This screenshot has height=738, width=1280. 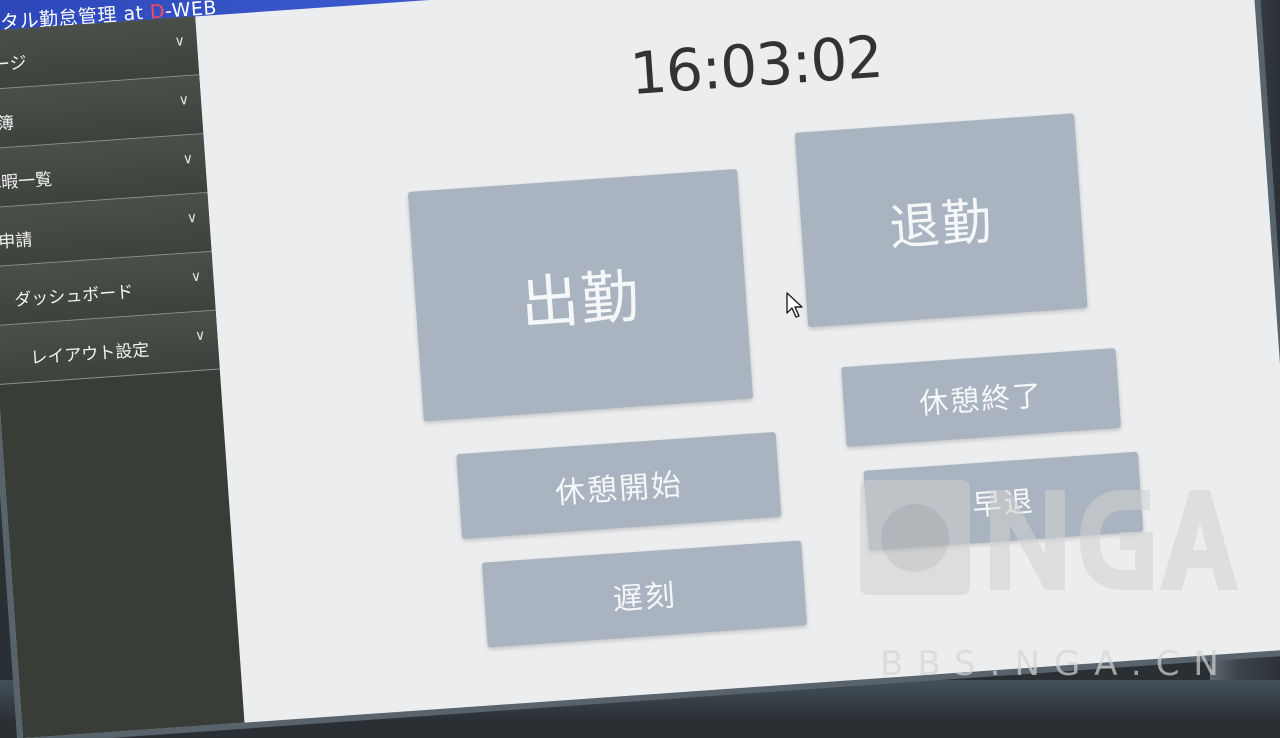 I want to click on clock-out-button: 退勤, so click(x=941, y=220).